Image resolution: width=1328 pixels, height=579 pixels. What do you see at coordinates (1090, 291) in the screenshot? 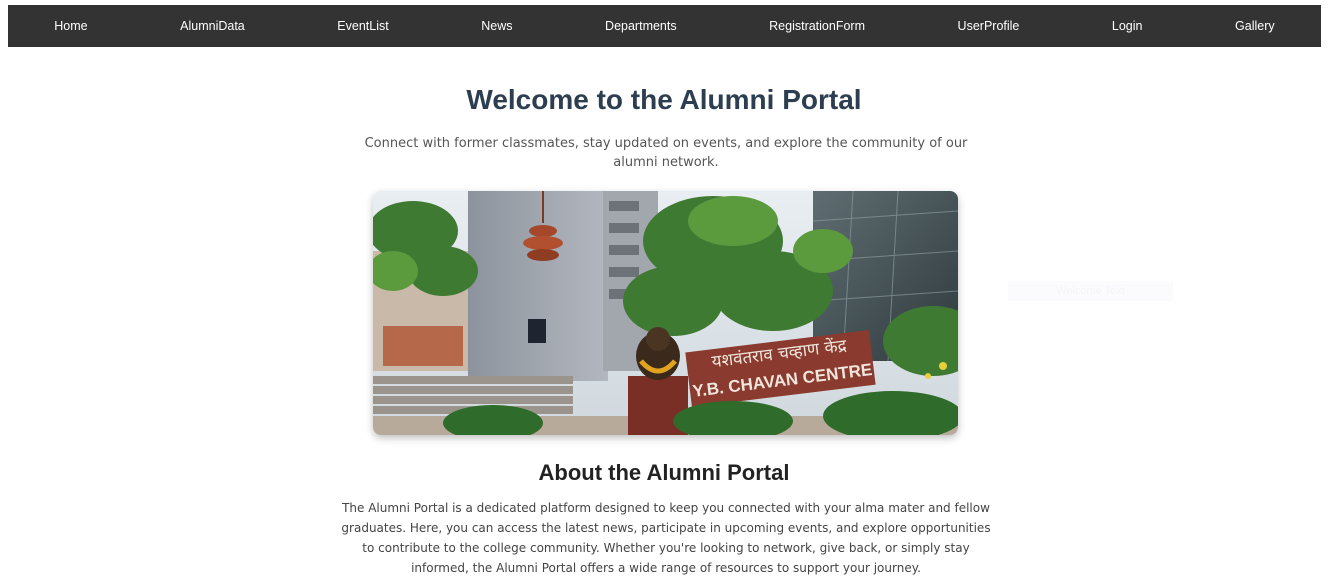
I see `faint-welcome-label: Welcome Text` at bounding box center [1090, 291].